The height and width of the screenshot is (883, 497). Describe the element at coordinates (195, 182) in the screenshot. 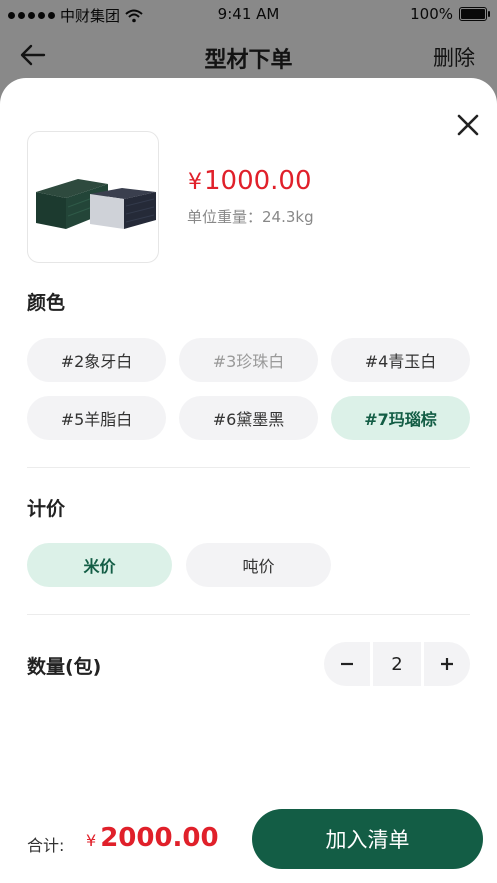

I see `price-currency: ¥` at that location.